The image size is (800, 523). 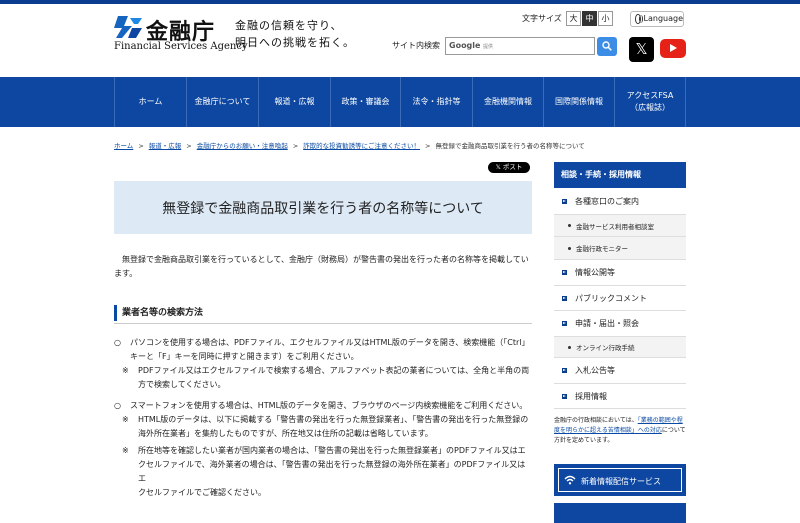 I want to click on nav-item-about: 金融庁について, so click(x=222, y=102).